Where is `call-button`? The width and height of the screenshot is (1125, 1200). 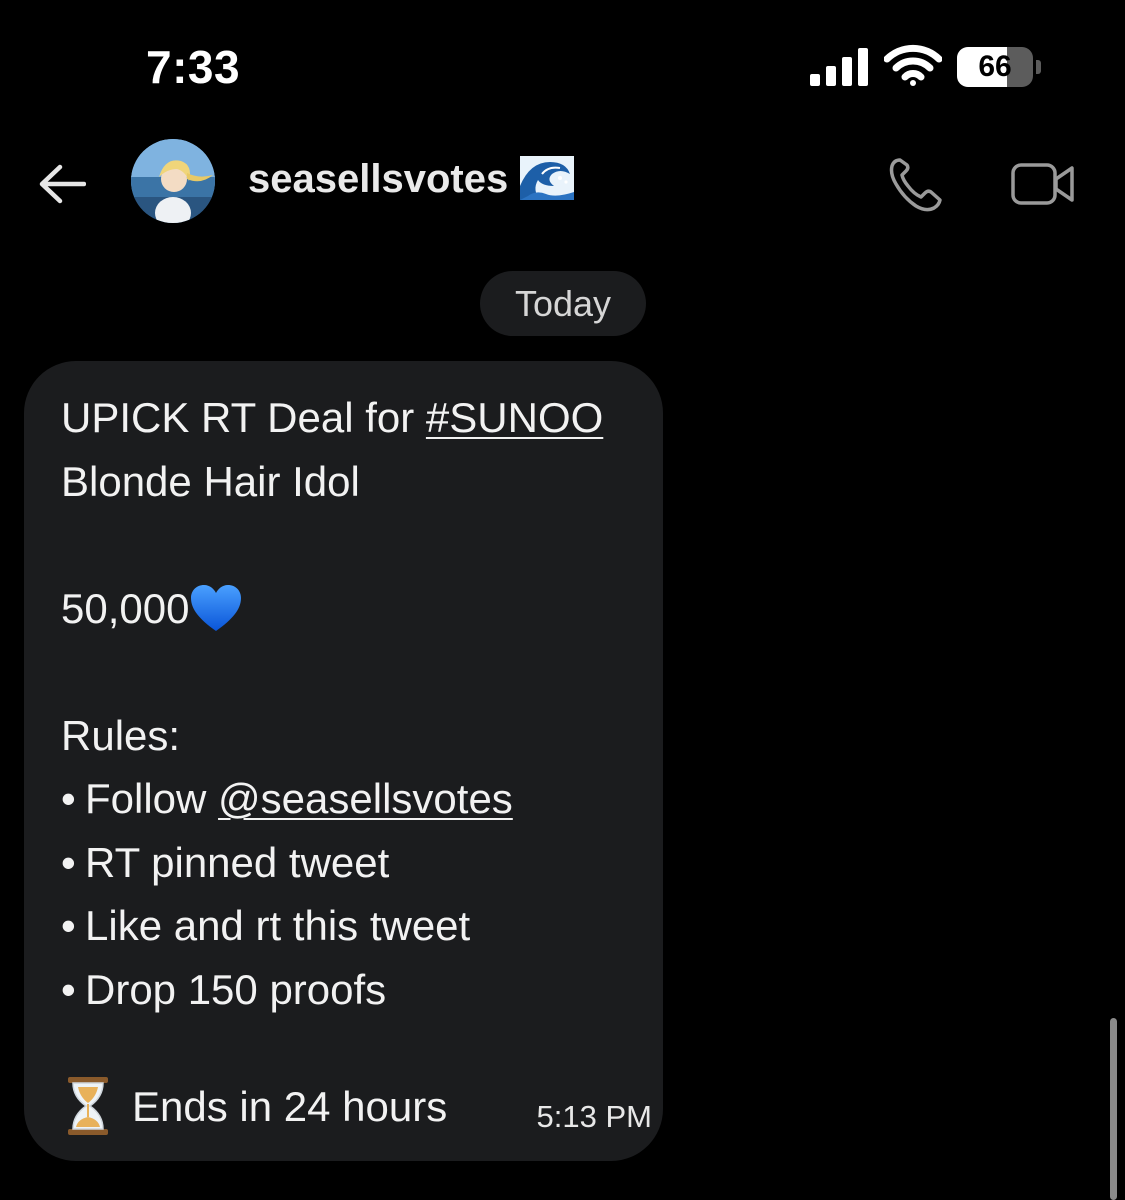 call-button is located at coordinates (916, 184).